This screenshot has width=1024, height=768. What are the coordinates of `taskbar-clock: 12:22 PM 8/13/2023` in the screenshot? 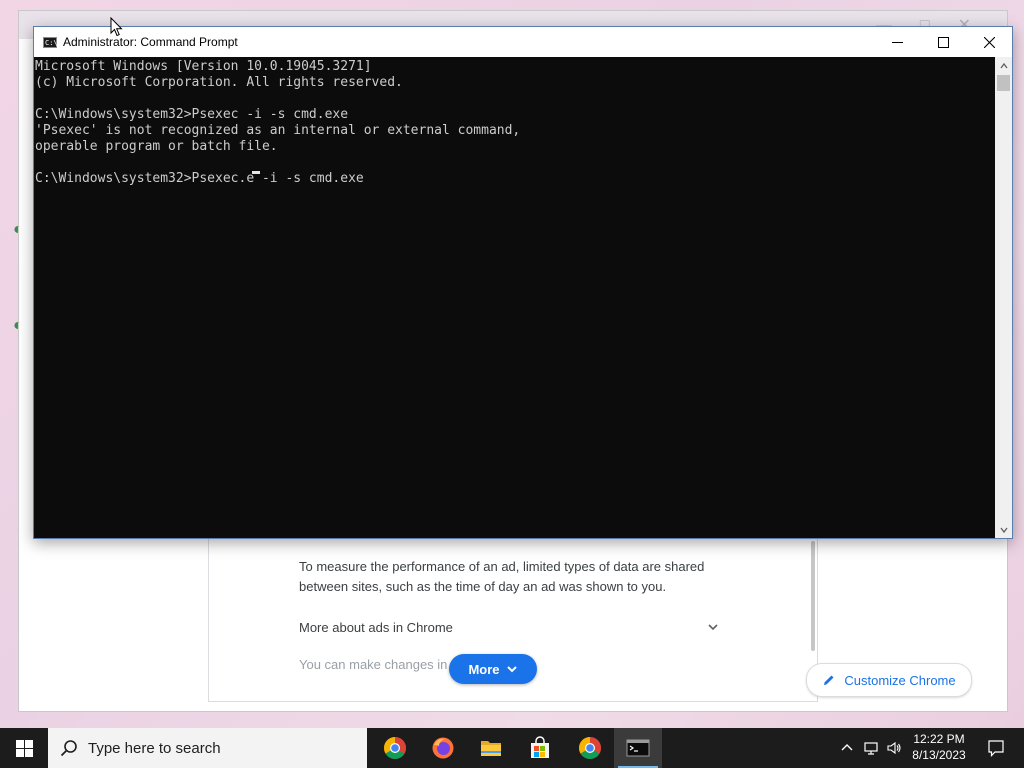 It's located at (939, 747).